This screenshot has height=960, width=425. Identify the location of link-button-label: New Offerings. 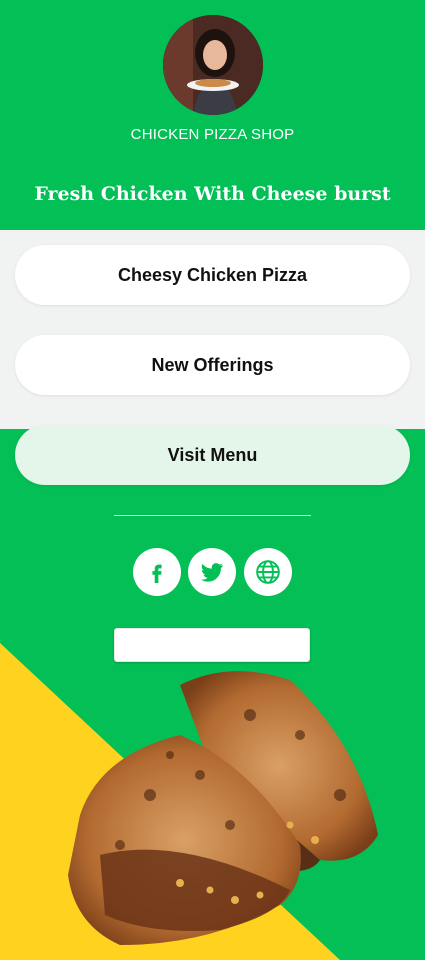
(212, 364).